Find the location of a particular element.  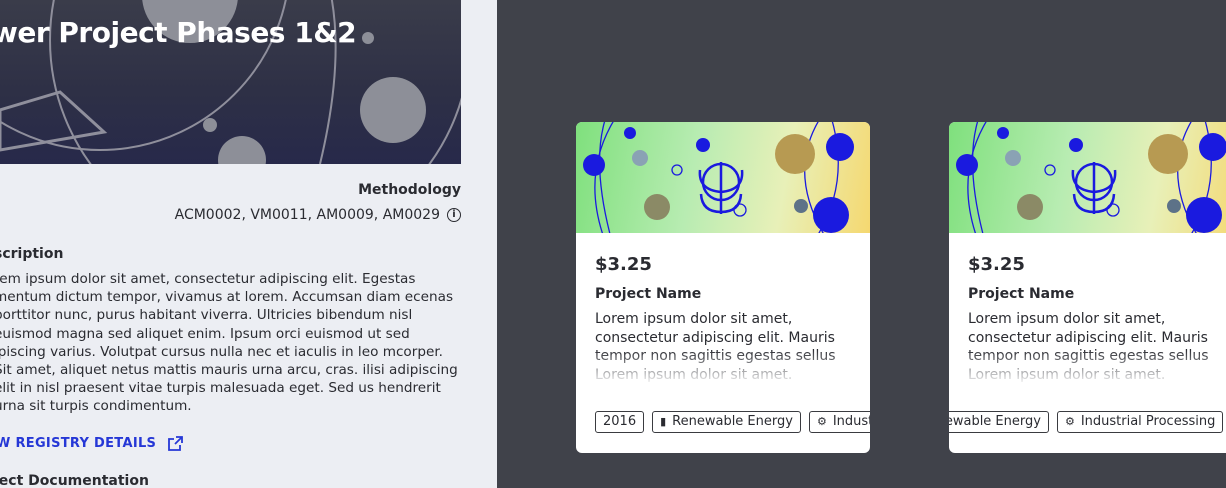

external-link-icon is located at coordinates (176, 443).